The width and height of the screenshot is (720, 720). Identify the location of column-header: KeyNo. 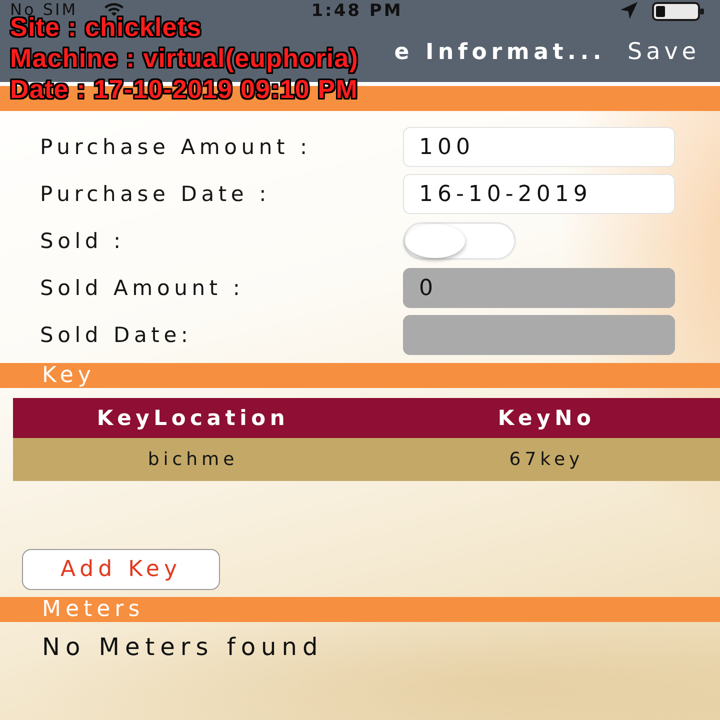
(546, 418).